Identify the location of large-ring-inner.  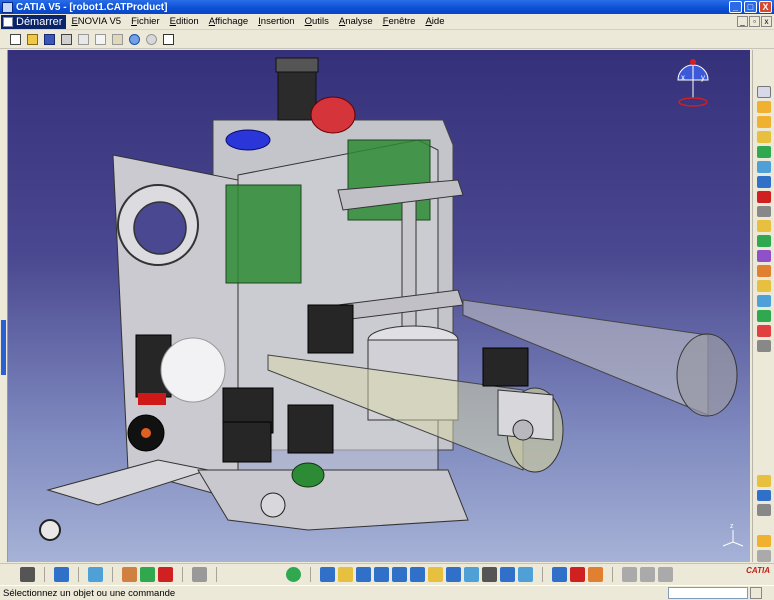
(160, 228).